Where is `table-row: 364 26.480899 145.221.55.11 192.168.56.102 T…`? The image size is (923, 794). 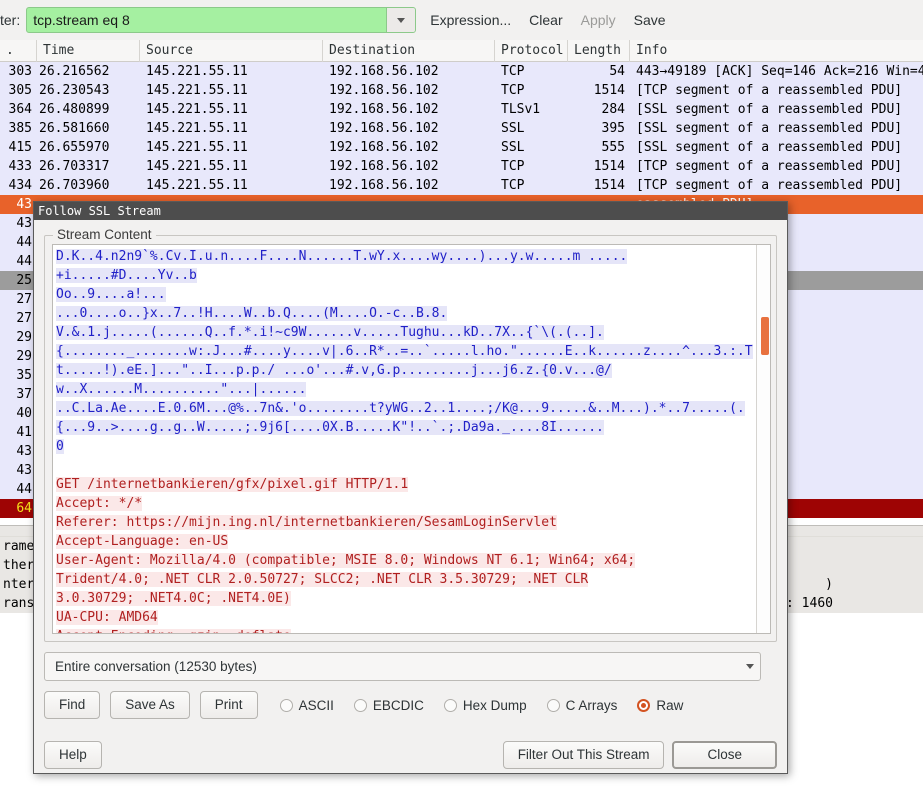
table-row: 364 26.480899 145.221.55.11 192.168.56.102 T… is located at coordinates (461, 109).